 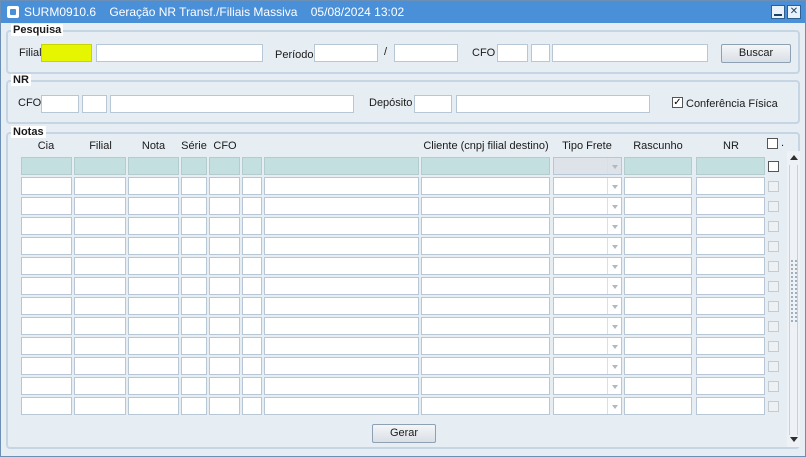 I want to click on pesquisa-cfo-desc-input, so click(x=630, y=53).